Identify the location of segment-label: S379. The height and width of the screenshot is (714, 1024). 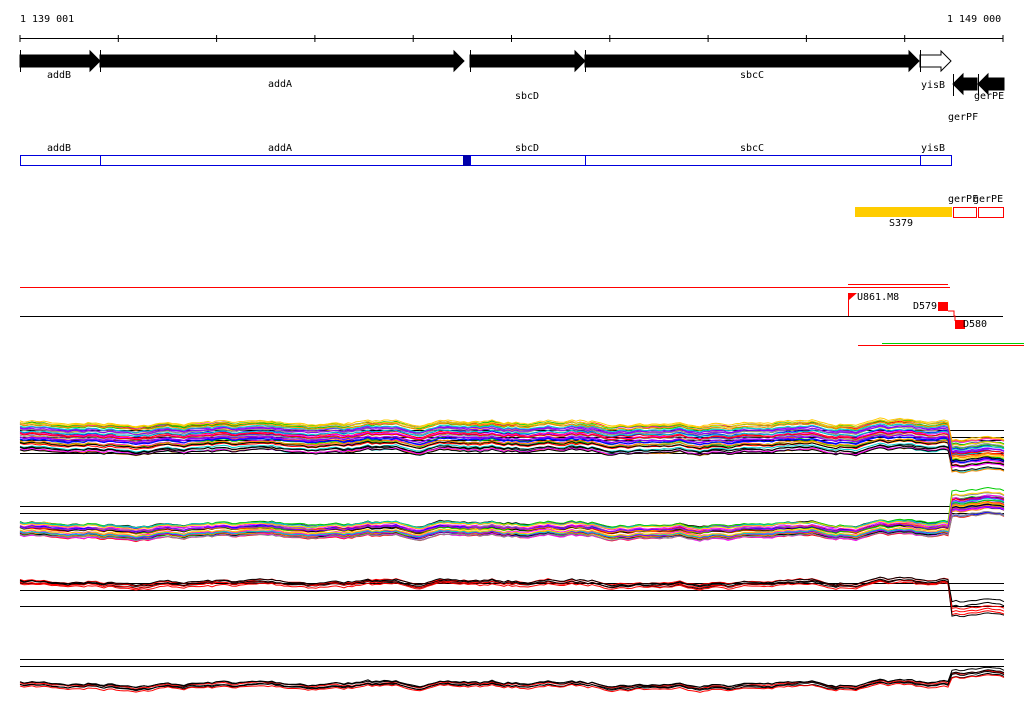
(901, 224).